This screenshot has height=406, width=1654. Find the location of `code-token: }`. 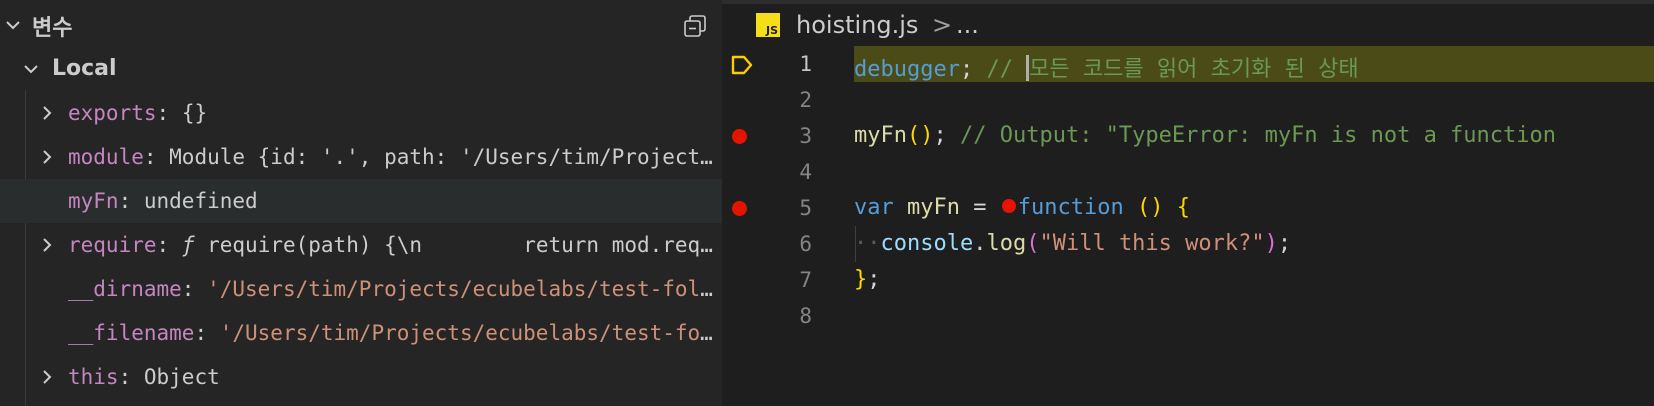

code-token: } is located at coordinates (861, 279).